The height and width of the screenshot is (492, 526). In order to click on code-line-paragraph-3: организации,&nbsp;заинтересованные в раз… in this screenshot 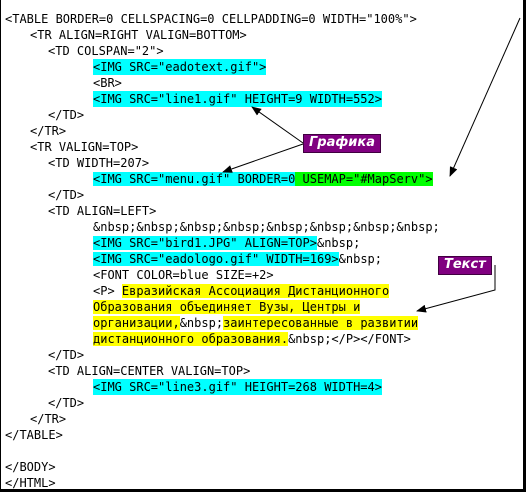, I will do `click(256, 323)`.